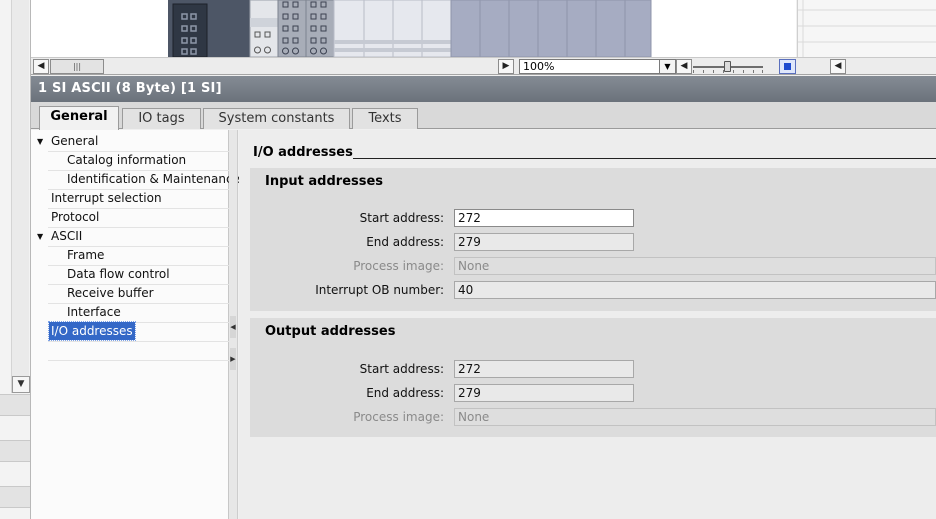  Describe the element at coordinates (398, 266) in the screenshot. I see `input-process-image-label: Process image:` at that location.